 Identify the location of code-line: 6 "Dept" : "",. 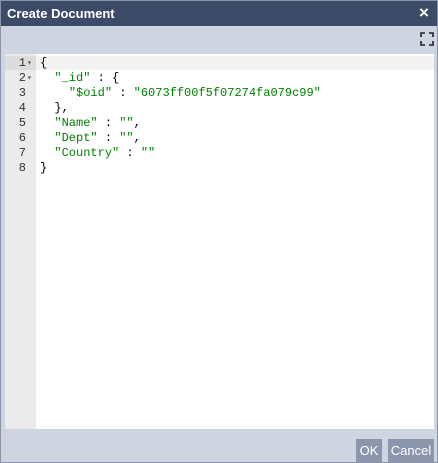
(219, 138).